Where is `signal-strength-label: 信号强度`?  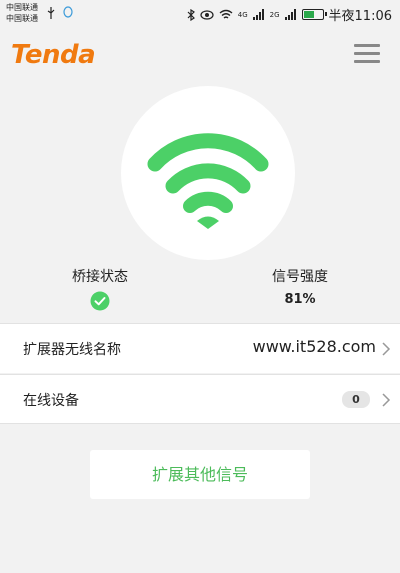
signal-strength-label: 信号强度 is located at coordinates (300, 277).